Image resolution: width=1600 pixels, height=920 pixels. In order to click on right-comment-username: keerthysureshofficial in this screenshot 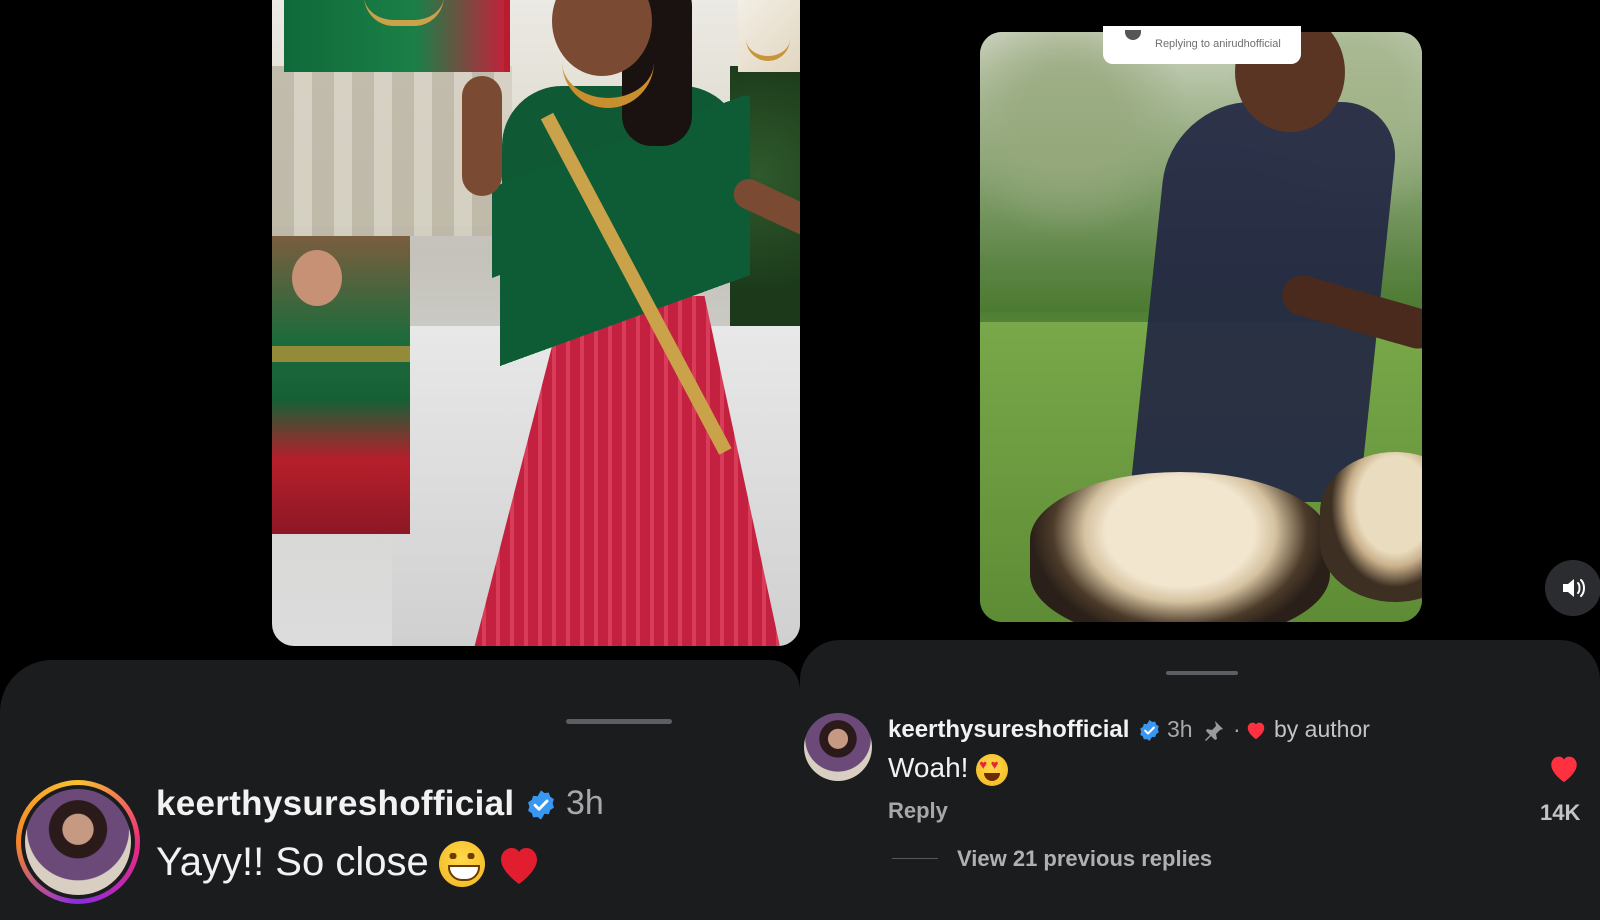, I will do `click(1008, 730)`.